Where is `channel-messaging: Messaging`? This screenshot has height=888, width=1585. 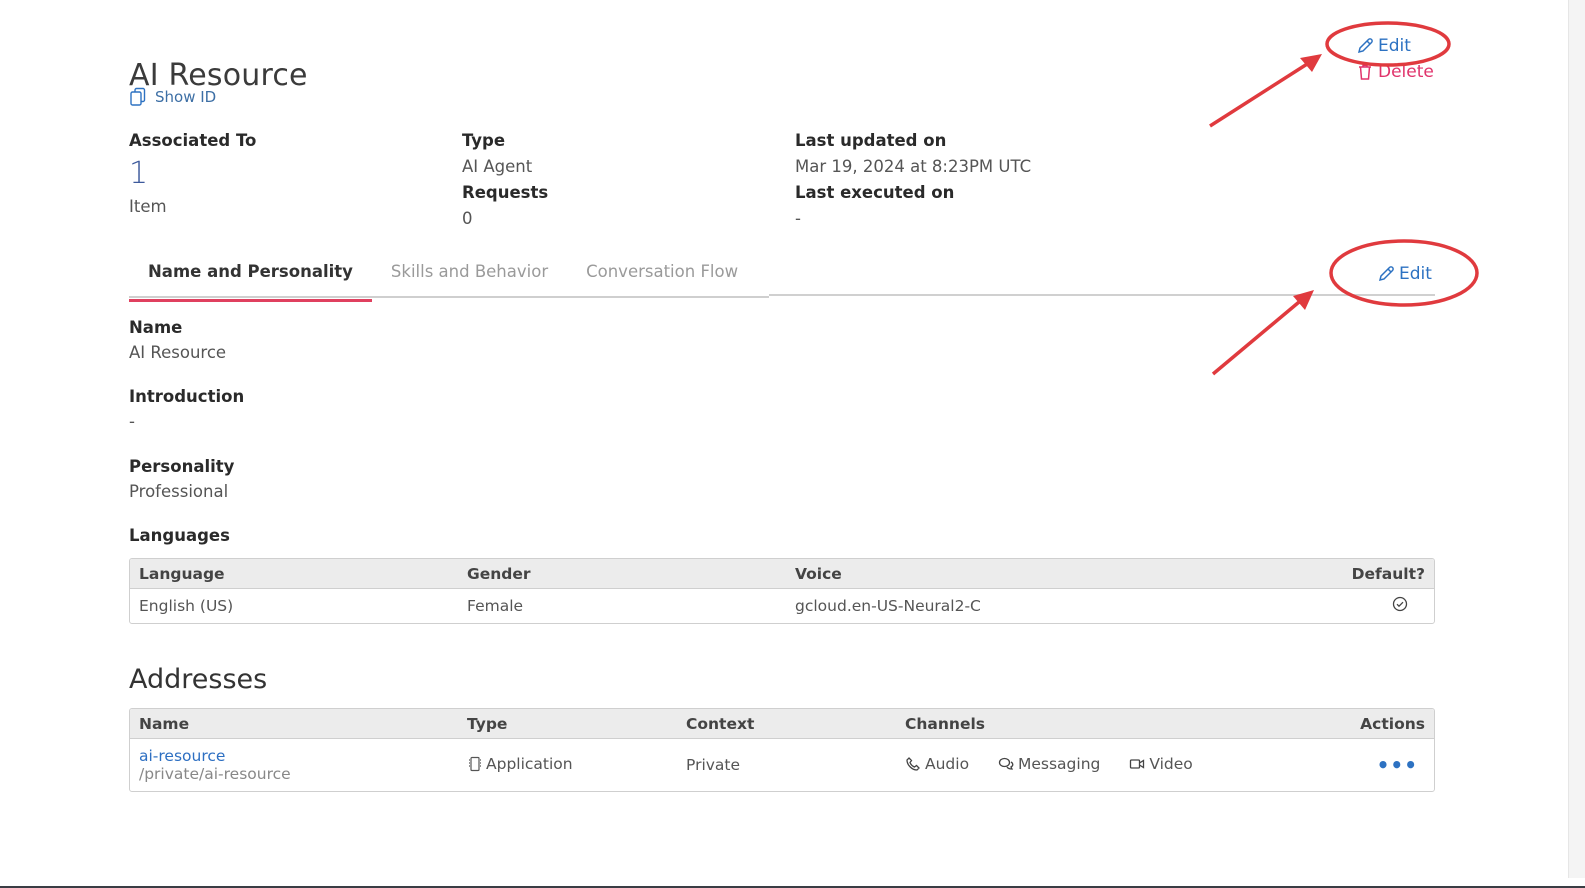 channel-messaging: Messaging is located at coordinates (1049, 764).